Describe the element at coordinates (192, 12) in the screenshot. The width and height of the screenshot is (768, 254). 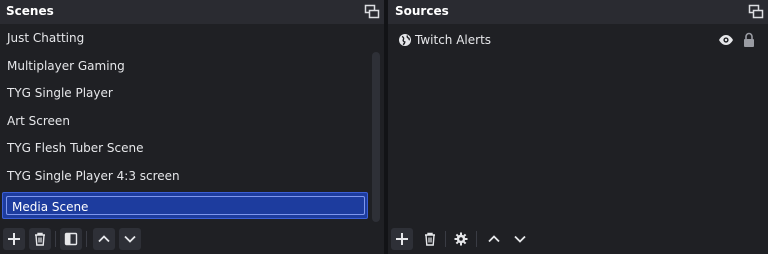
I see `scenes-dock-header: Scenes` at that location.